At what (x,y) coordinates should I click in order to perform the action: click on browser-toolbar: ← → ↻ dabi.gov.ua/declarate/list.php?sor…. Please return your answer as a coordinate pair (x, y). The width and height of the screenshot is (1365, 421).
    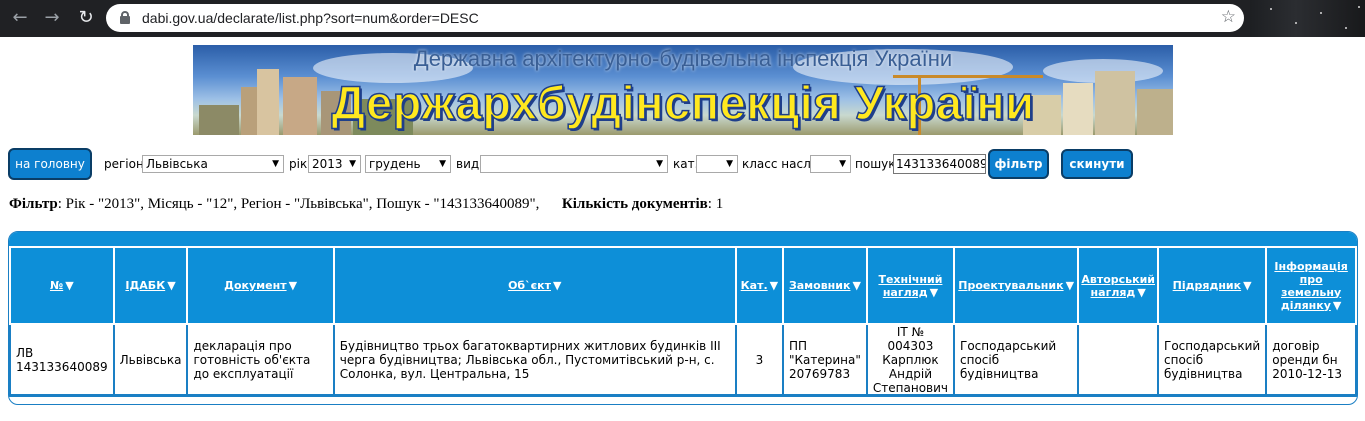
    Looking at the image, I should click on (682, 18).